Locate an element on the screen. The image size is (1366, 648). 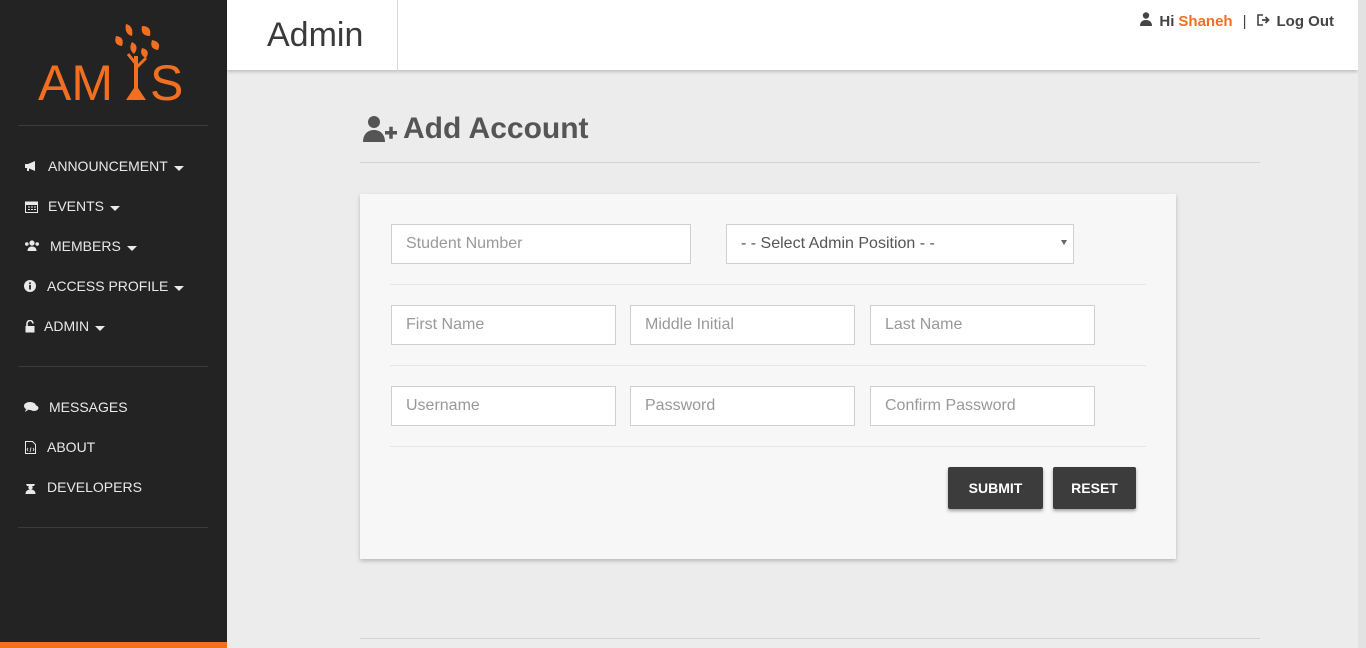
svg-text: S is located at coordinates (166, 80).